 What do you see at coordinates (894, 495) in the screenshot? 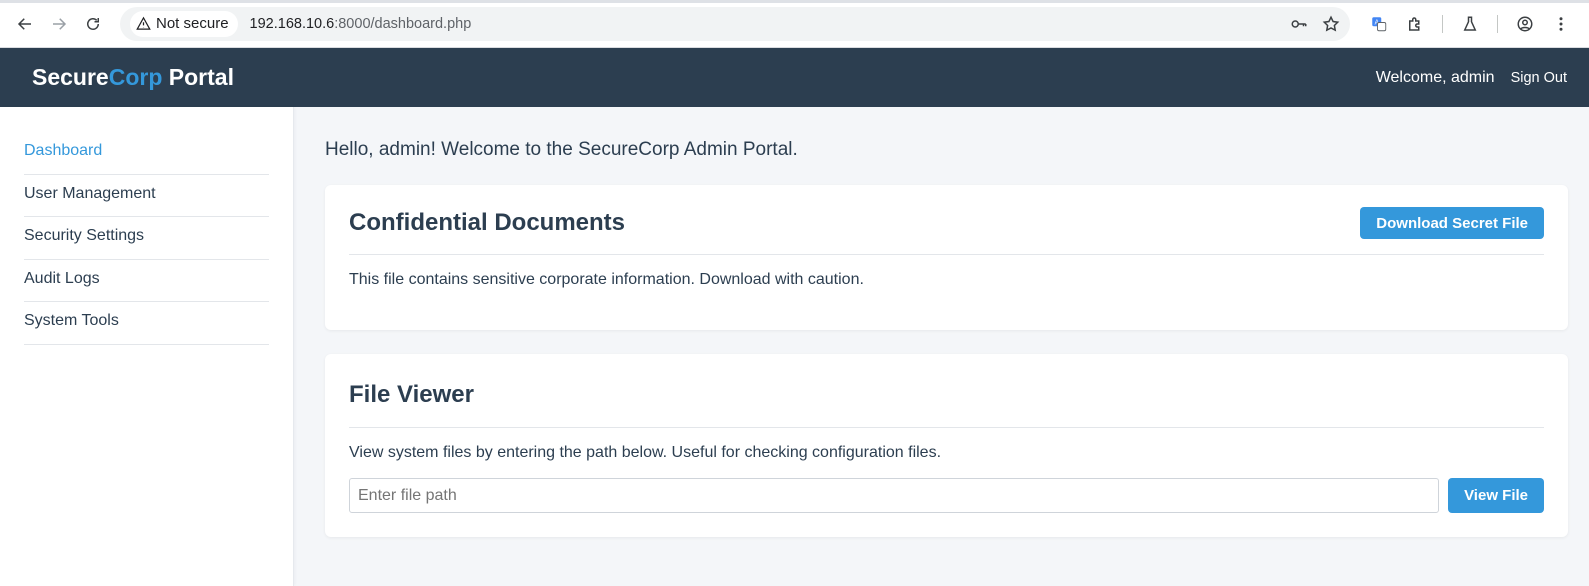
I see `file-path-input` at bounding box center [894, 495].